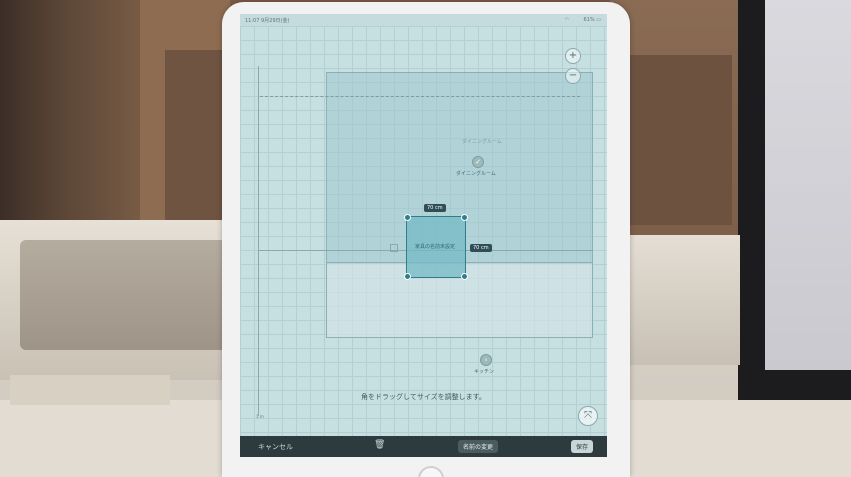  I want to click on bottom-toolbar: キャンセル 🗑 名前の変更 保存, so click(423, 446).